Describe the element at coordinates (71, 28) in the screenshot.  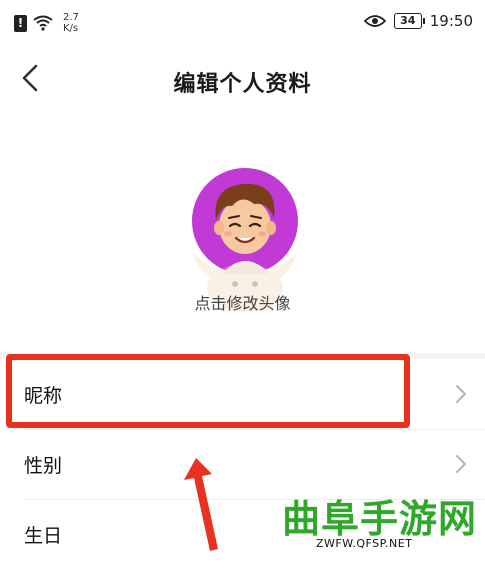
I see `network-speed-unit: K/s` at that location.